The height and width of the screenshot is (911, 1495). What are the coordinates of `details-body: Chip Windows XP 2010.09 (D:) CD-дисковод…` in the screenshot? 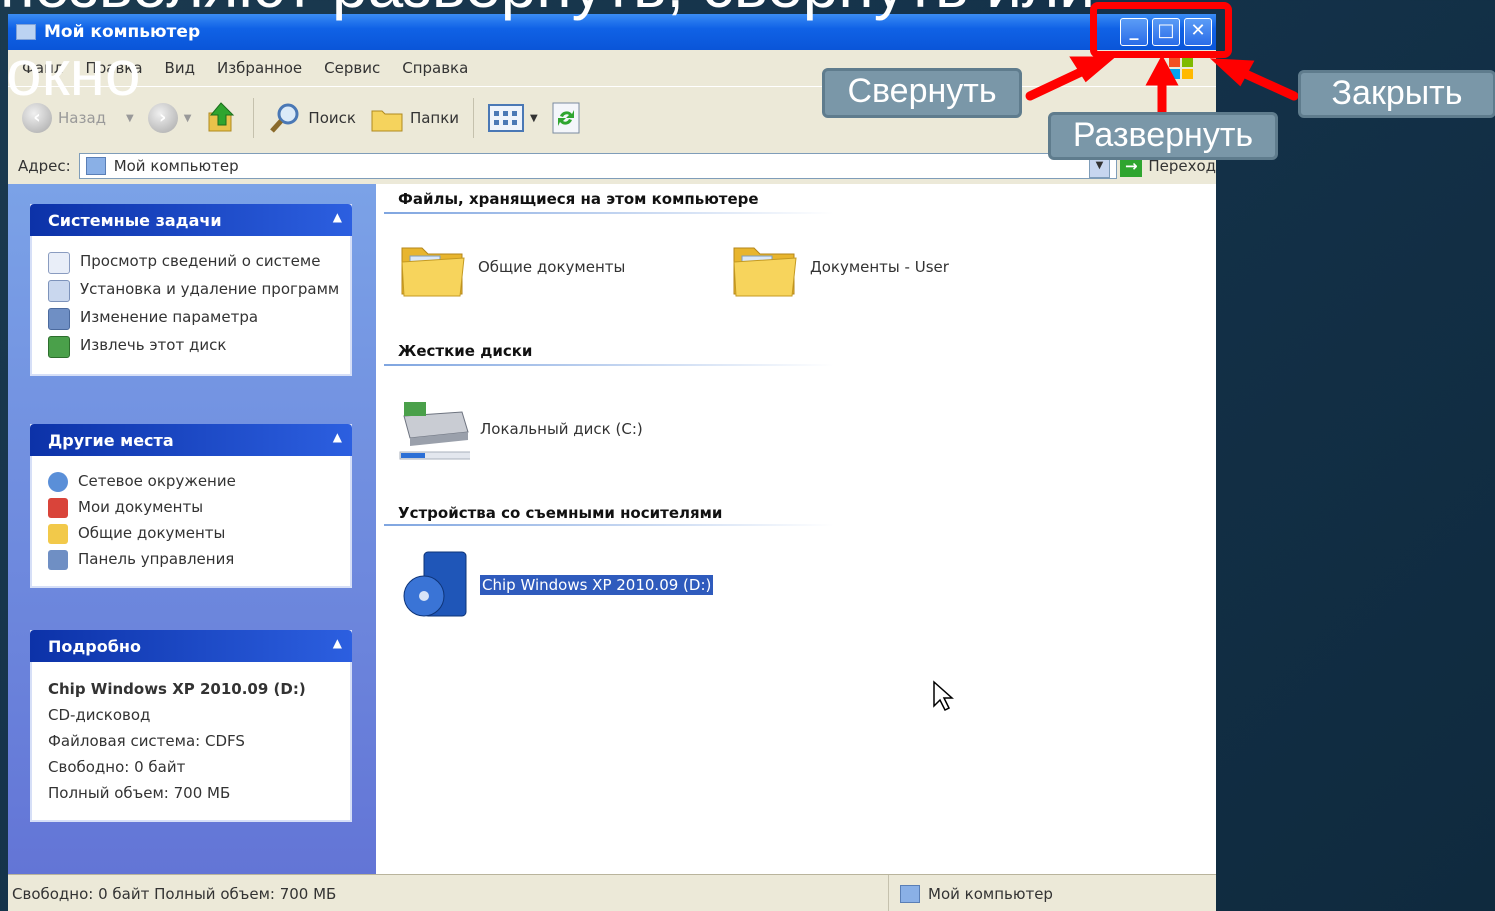 It's located at (191, 741).